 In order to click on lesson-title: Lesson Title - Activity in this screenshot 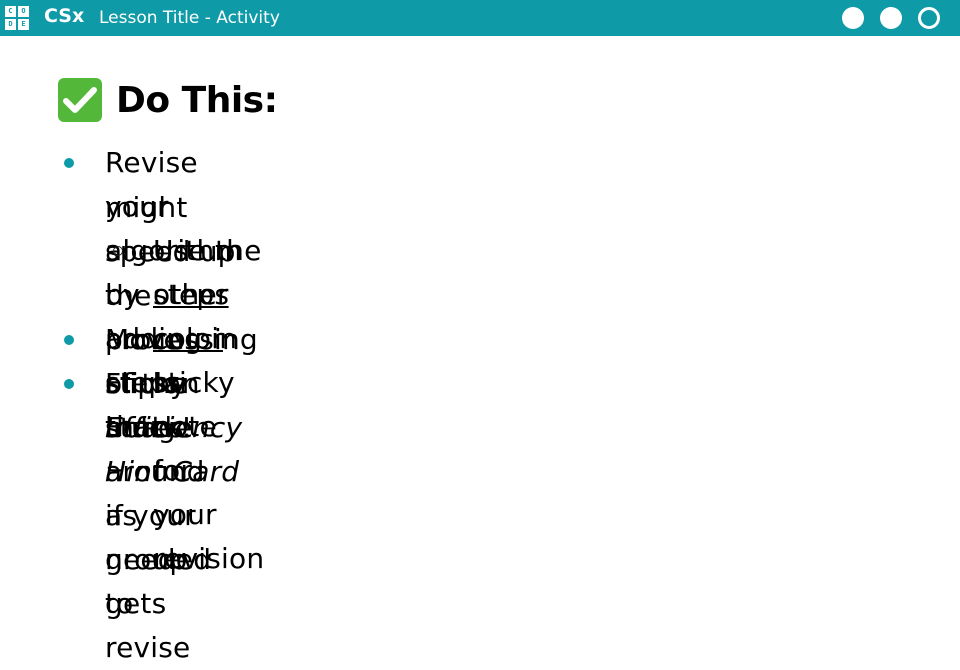, I will do `click(189, 18)`.